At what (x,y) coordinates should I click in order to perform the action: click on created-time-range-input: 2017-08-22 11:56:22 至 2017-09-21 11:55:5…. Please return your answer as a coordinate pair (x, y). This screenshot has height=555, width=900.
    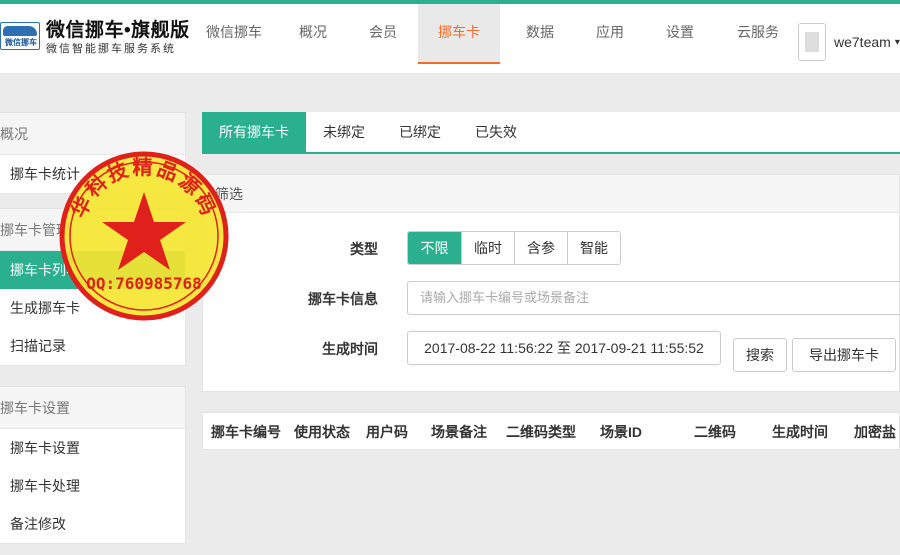
    Looking at the image, I should click on (564, 348).